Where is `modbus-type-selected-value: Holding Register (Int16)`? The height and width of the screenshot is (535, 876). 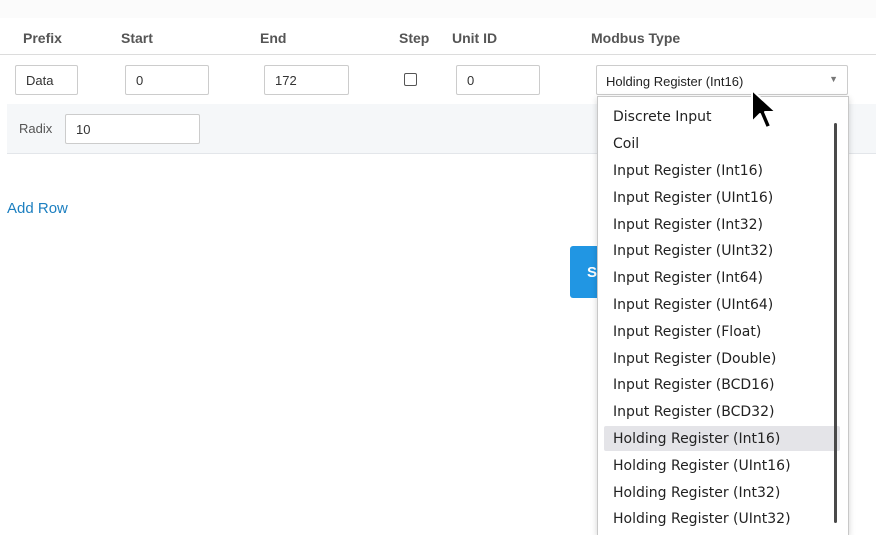 modbus-type-selected-value: Holding Register (Int16) is located at coordinates (675, 81).